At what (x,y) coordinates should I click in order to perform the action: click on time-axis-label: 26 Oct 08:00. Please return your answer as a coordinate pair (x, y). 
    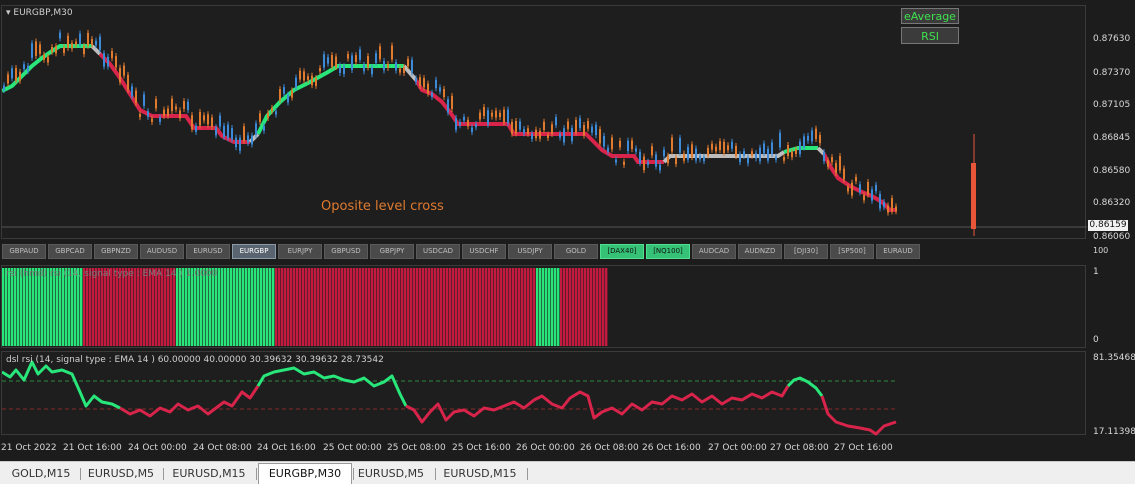
    Looking at the image, I should click on (609, 448).